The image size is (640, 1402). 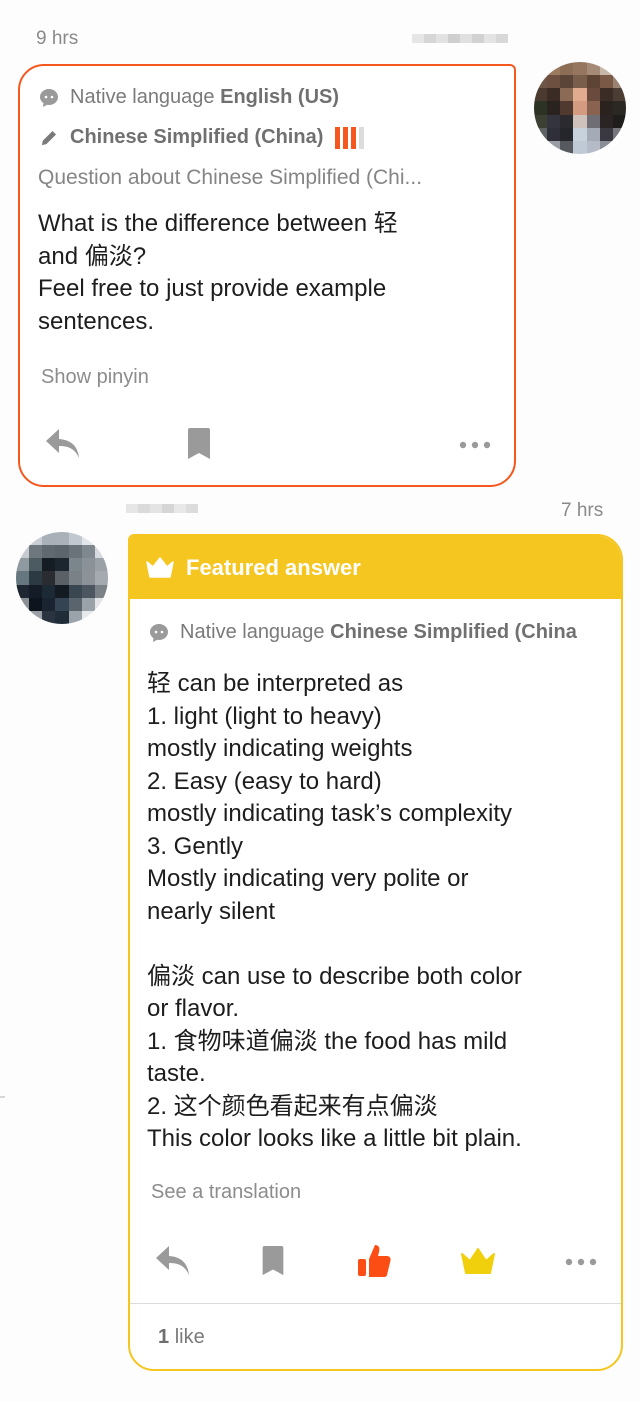 I want to click on answer-body-line: 1. 食物味道偏淡 the food has mild, so click(x=327, y=1041).